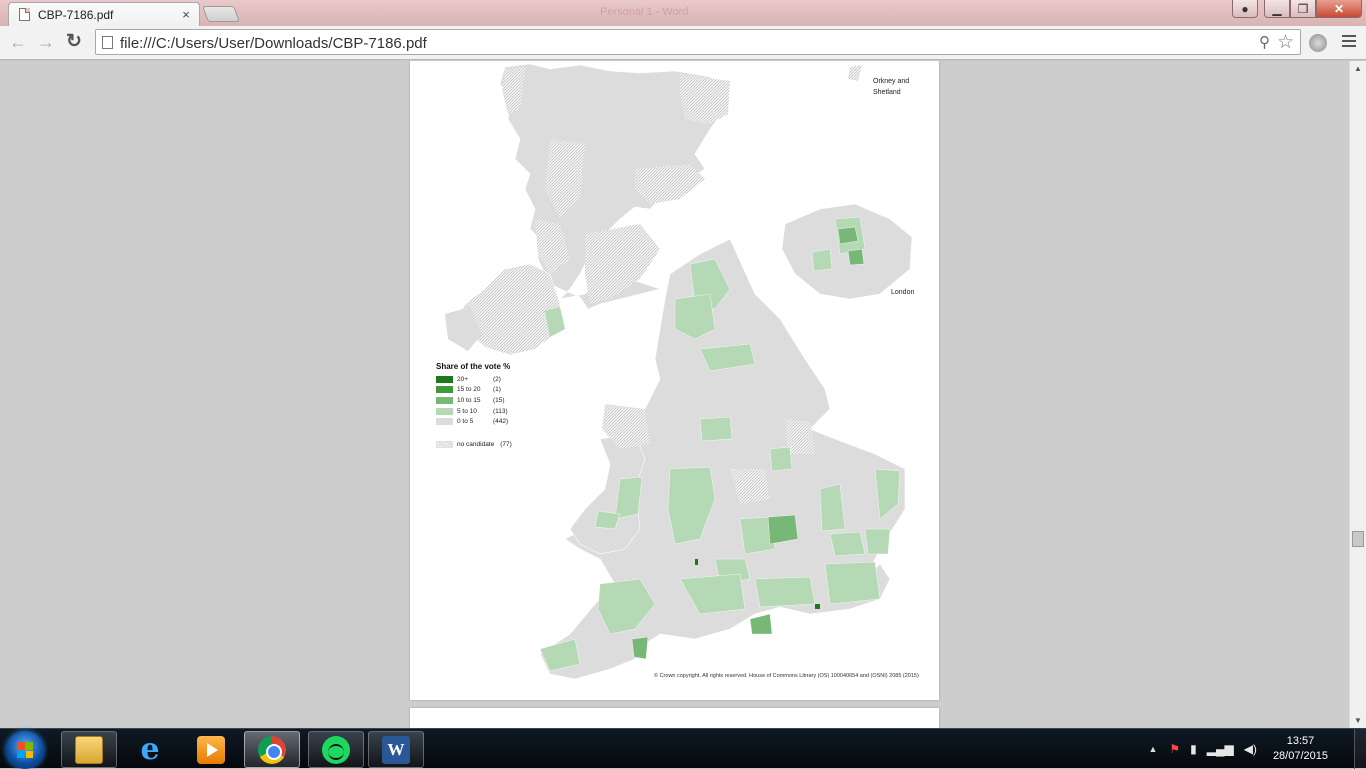  Describe the element at coordinates (1277, 9) in the screenshot. I see `minimize-button: ▁` at that location.